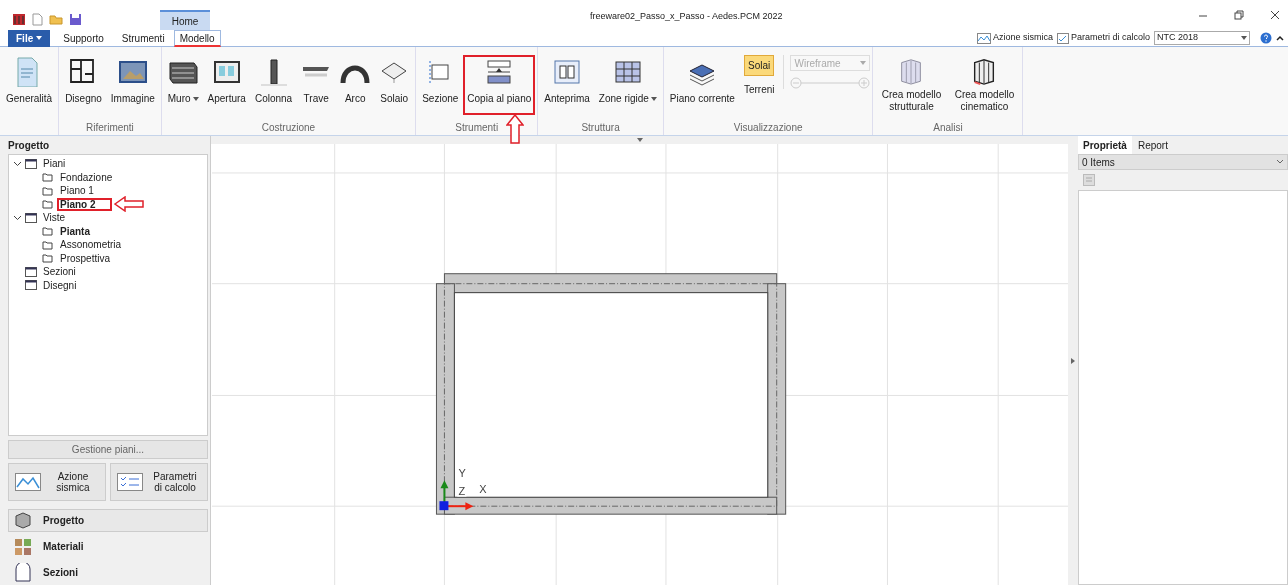 The width and height of the screenshot is (1288, 585). I want to click on nav-item: Sezioni, so click(108, 572).